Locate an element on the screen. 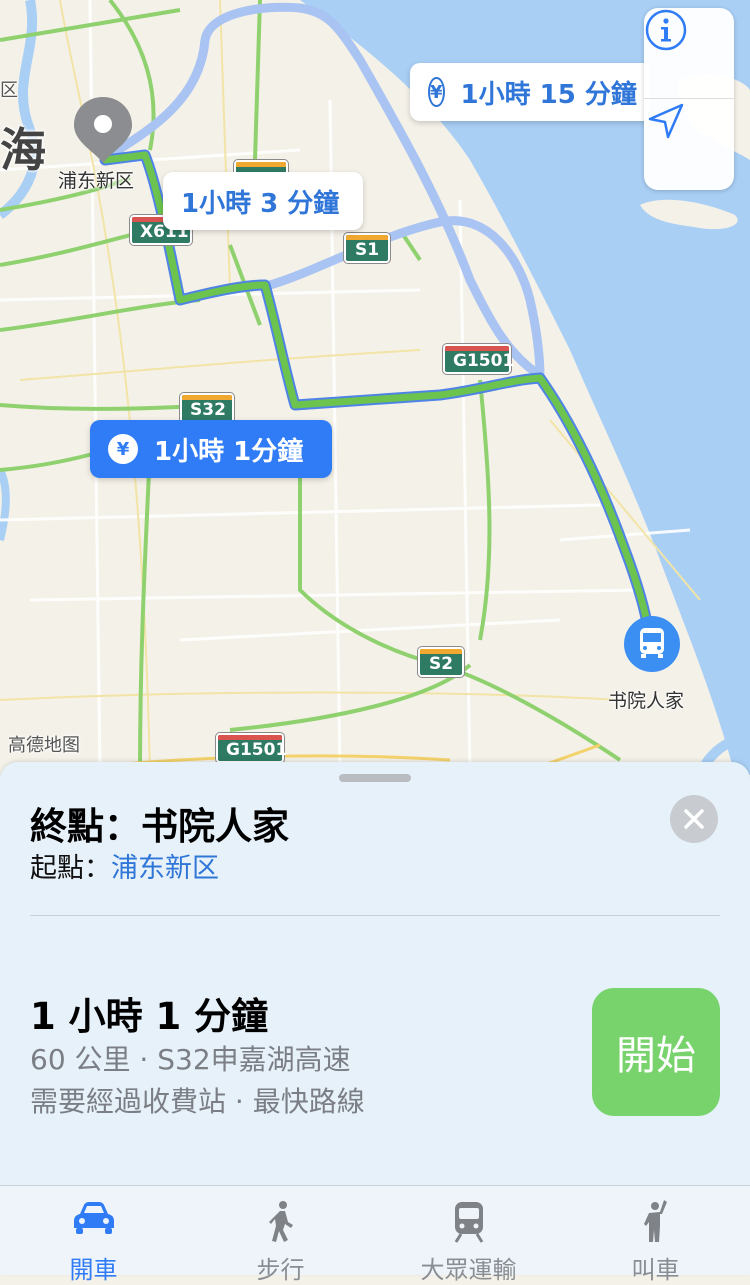  location-arrow-icon is located at coordinates (666, 121).